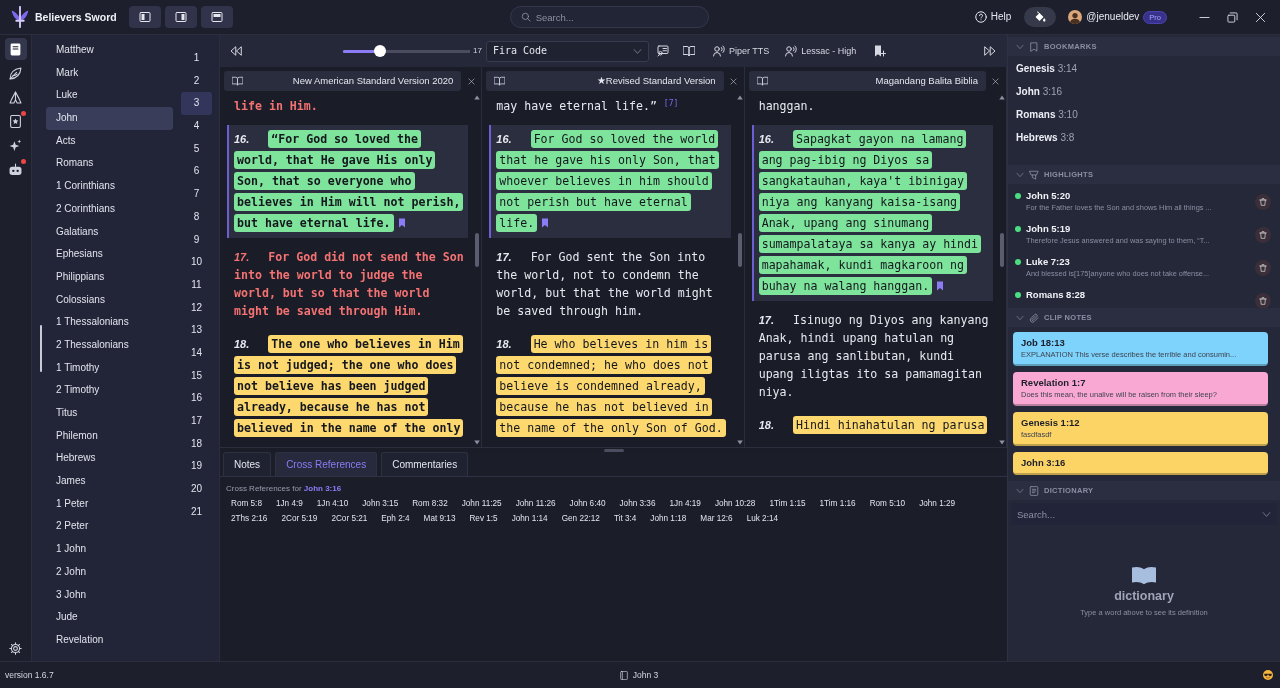  What do you see at coordinates (109, 141) in the screenshot?
I see `book-item: Acts` at bounding box center [109, 141].